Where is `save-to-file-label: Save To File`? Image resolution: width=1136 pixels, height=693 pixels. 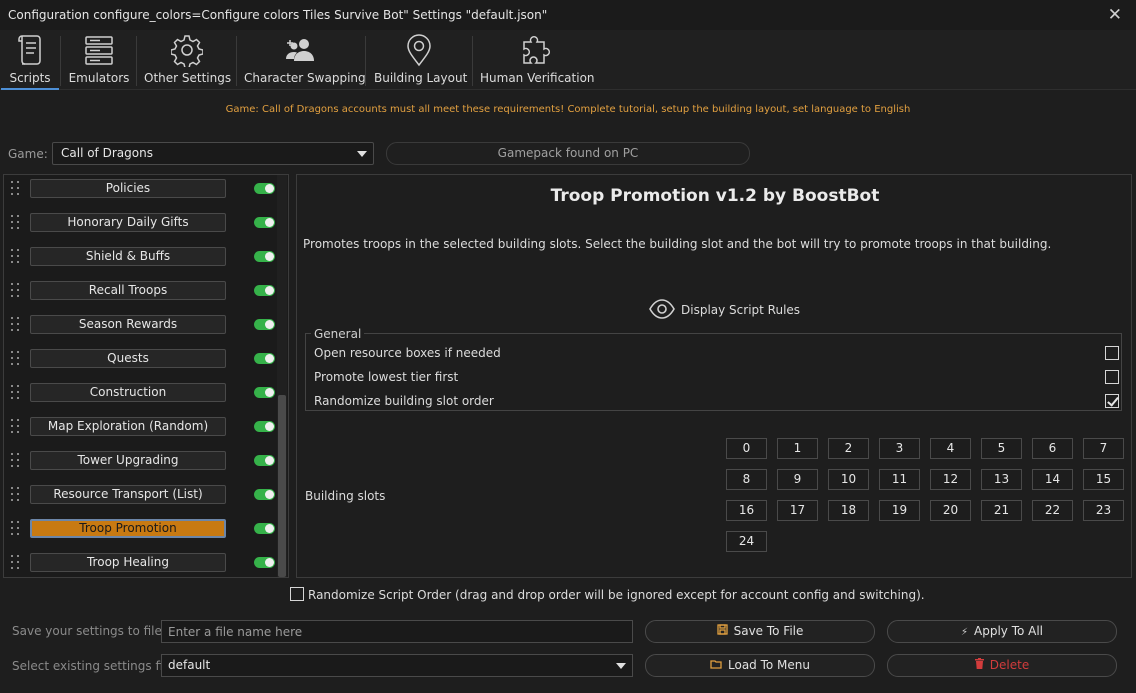 save-to-file-label: Save To File is located at coordinates (768, 631).